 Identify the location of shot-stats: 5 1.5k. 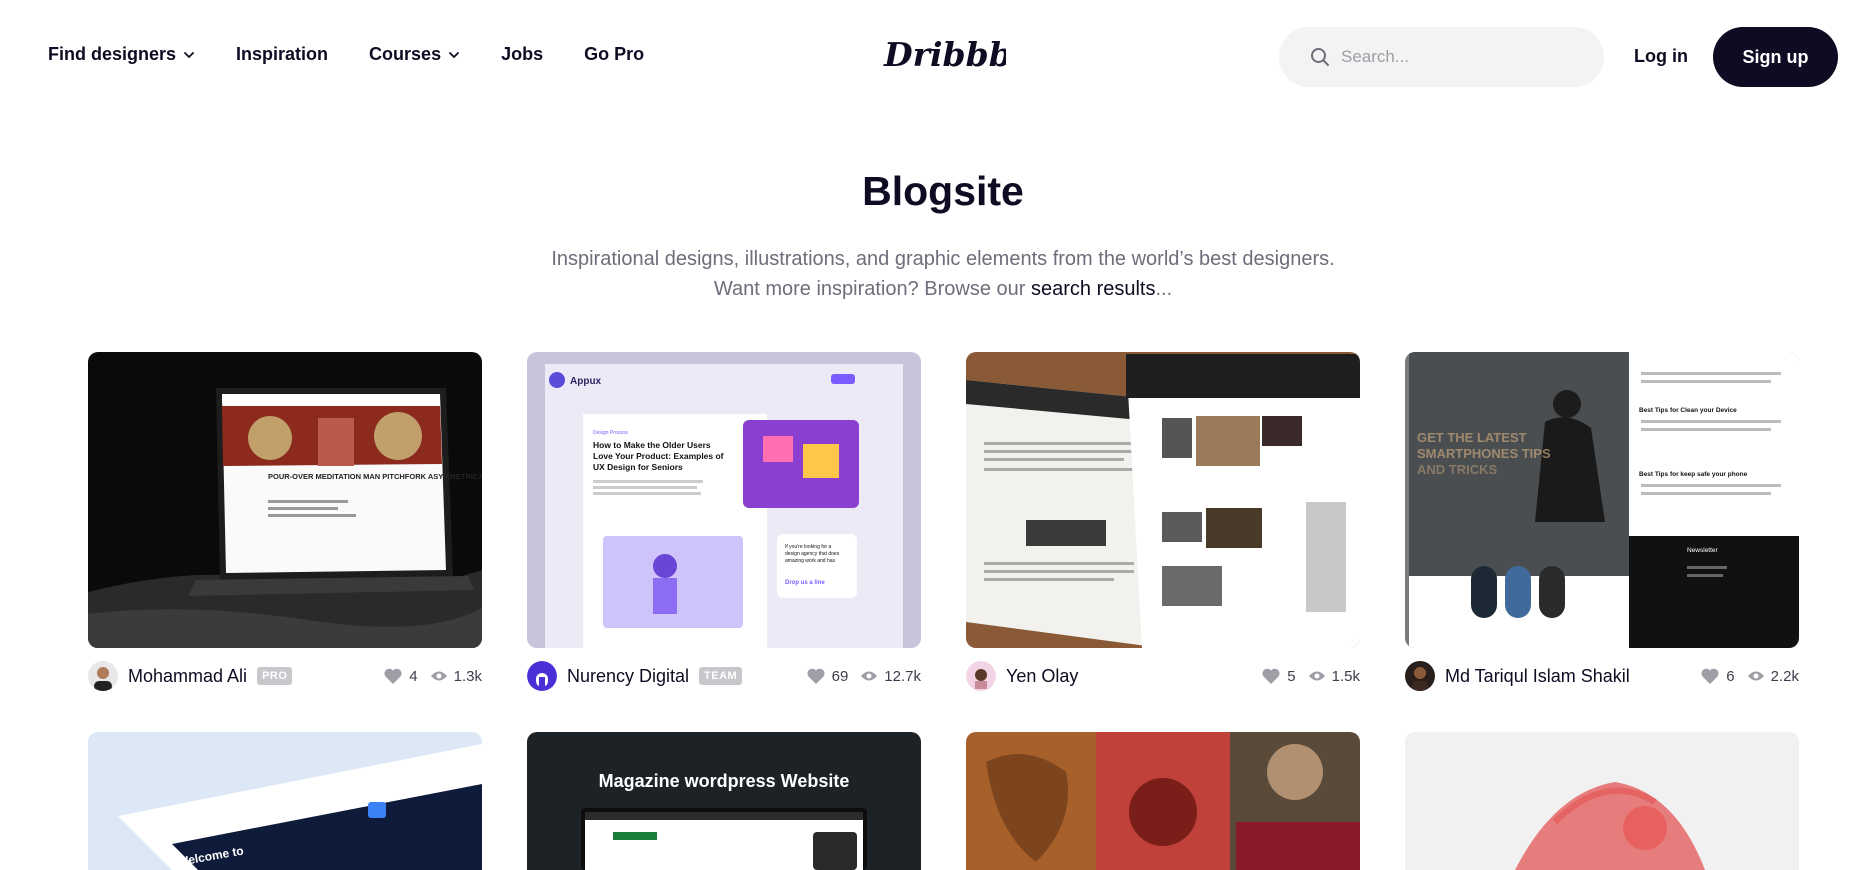
(1310, 676).